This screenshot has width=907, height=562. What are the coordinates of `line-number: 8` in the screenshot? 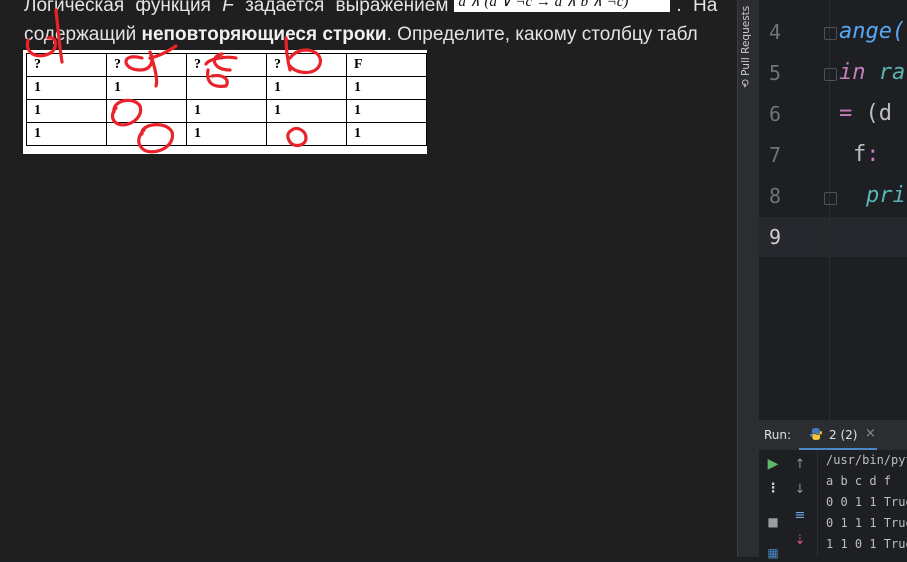 It's located at (774, 196).